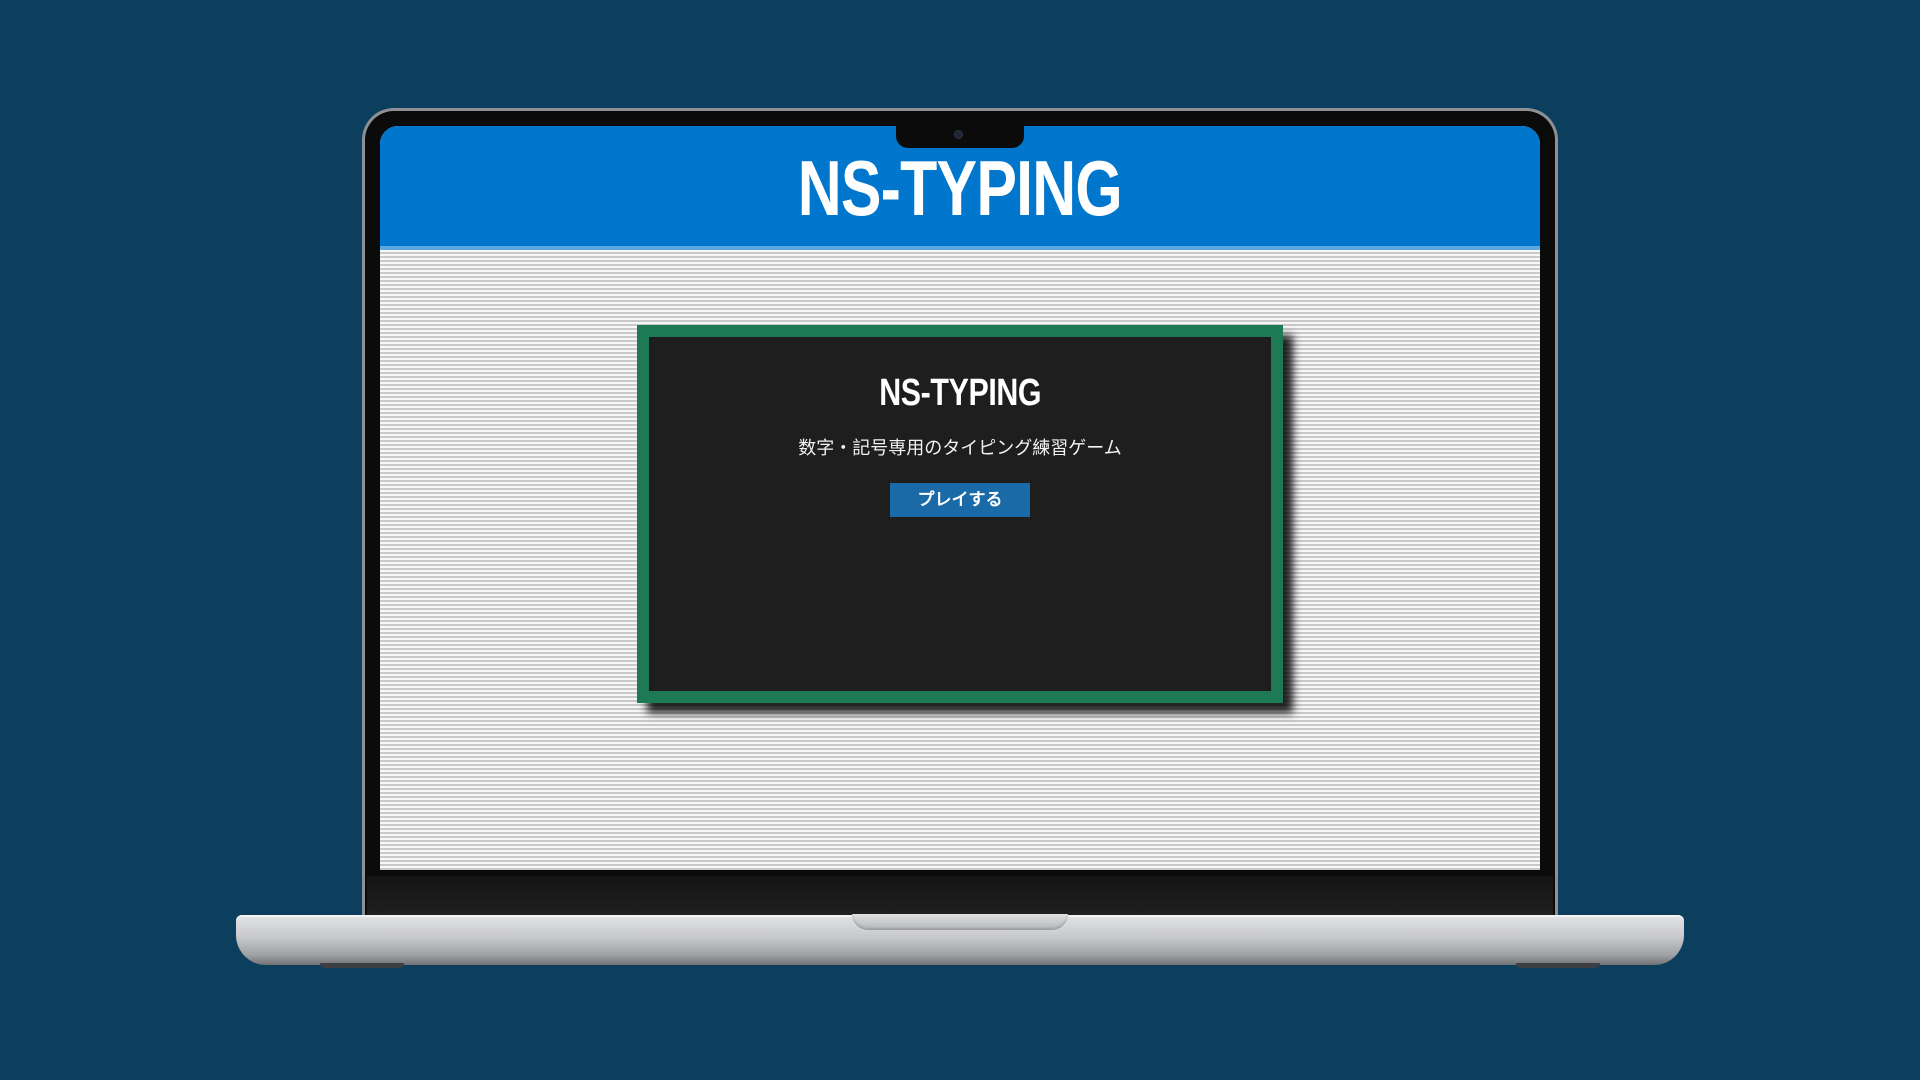 The height and width of the screenshot is (1080, 1920). I want to click on camera-icon, so click(958, 134).